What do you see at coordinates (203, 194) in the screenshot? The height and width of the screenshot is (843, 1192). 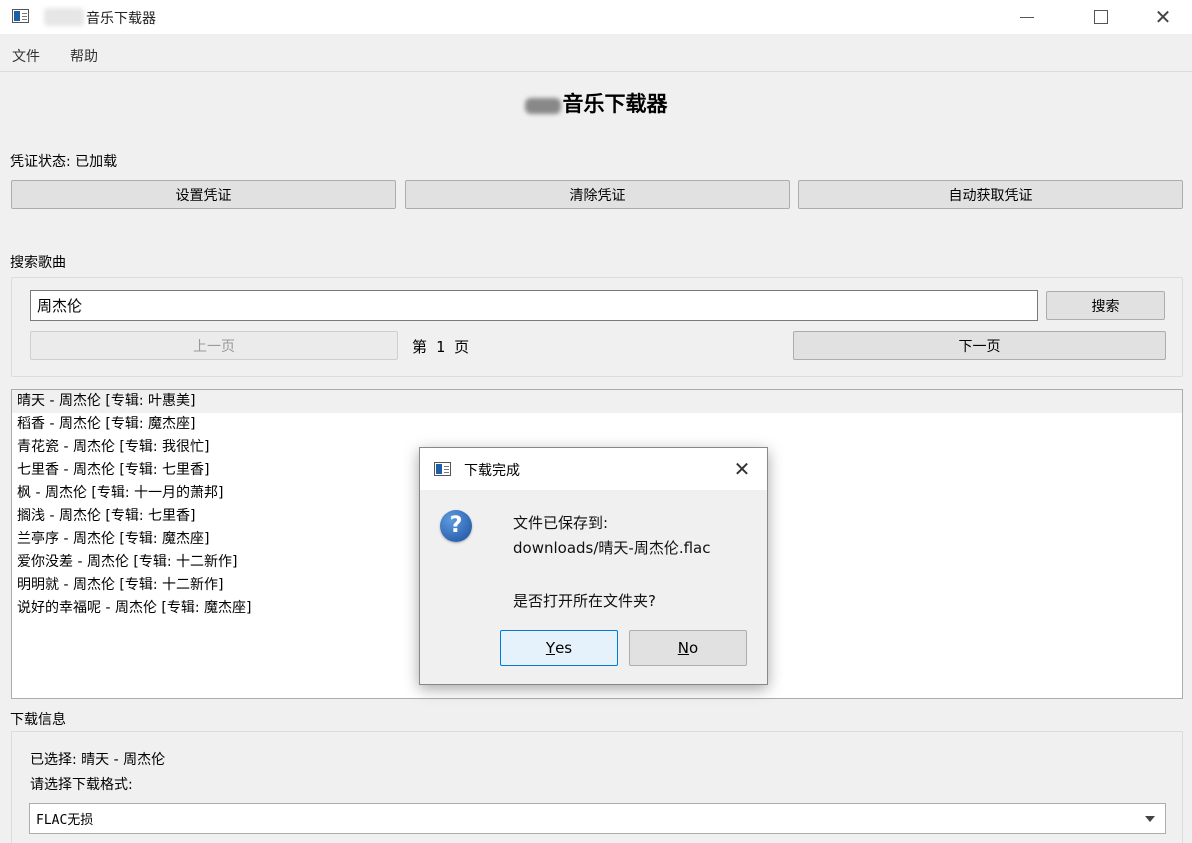 I see `set-credential-button: 设置凭证` at bounding box center [203, 194].